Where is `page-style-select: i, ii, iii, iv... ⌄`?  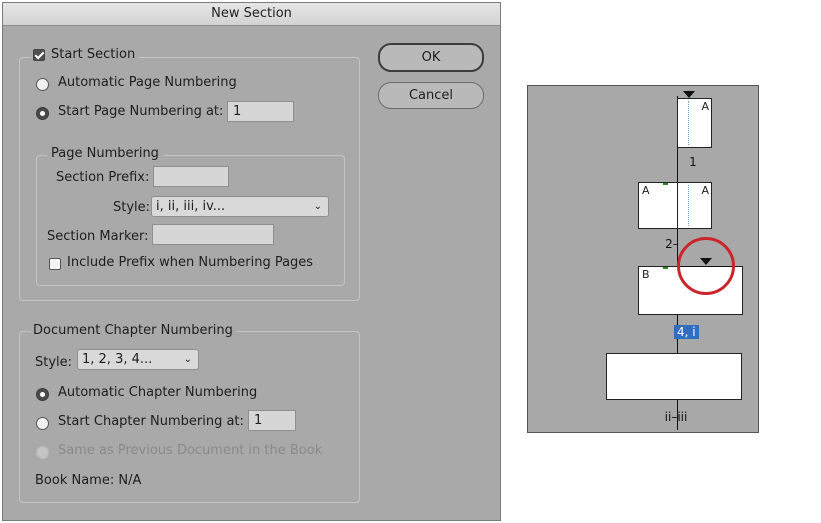
page-style-select: i, ii, iii, iv... ⌄ is located at coordinates (240, 206).